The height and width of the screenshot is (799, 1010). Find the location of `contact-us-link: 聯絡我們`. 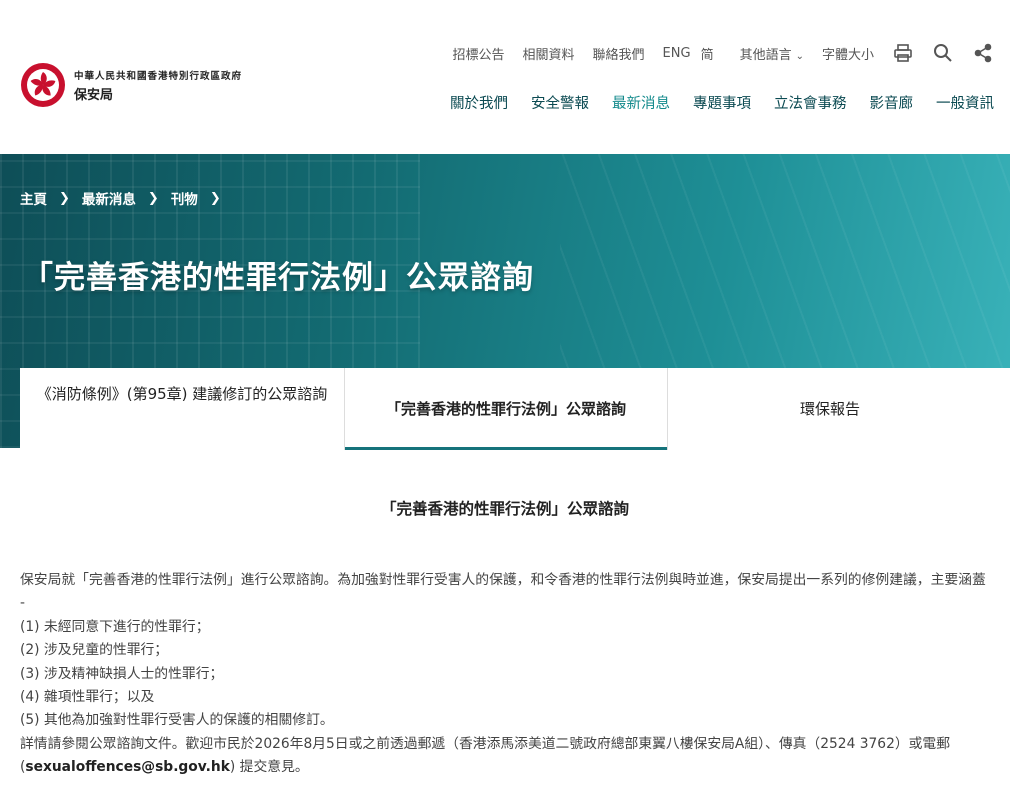

contact-us-link: 聯絡我們 is located at coordinates (619, 53).